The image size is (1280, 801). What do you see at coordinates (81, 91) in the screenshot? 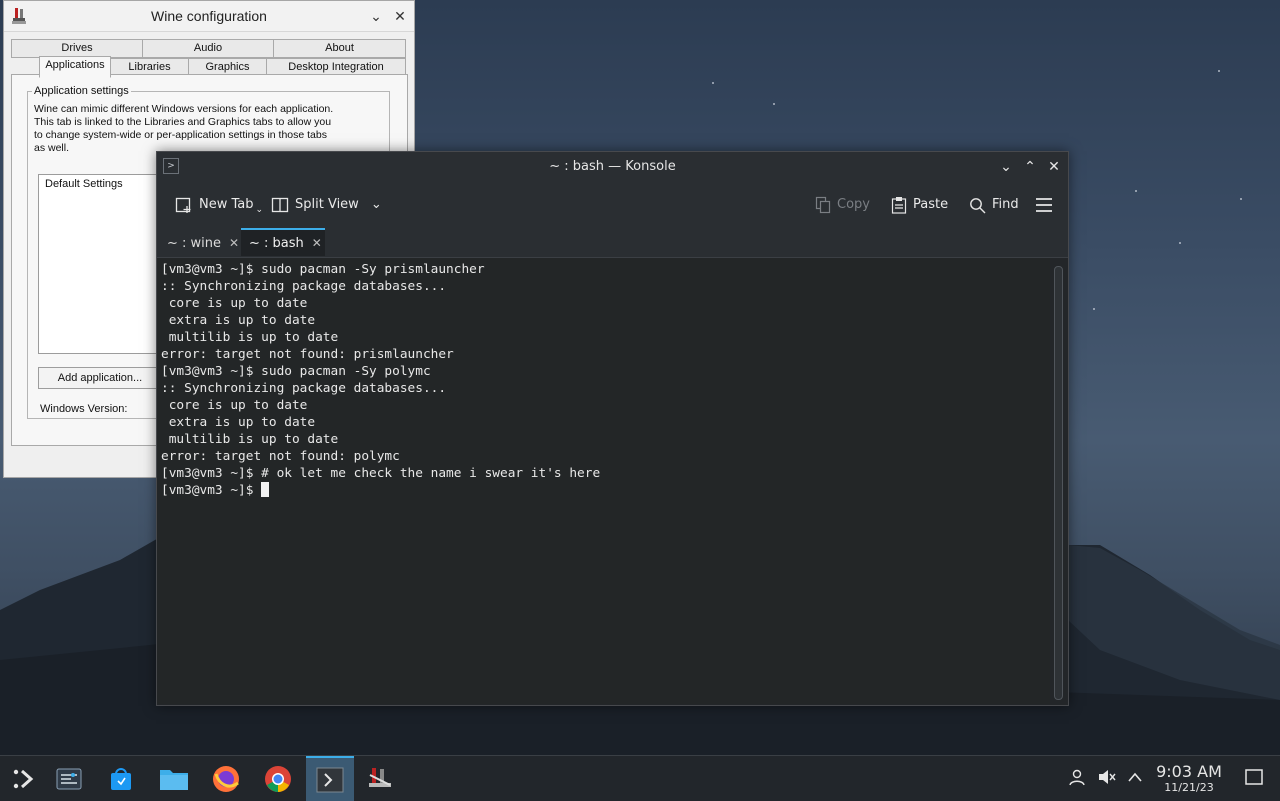
I see `group-label: Application settings` at bounding box center [81, 91].